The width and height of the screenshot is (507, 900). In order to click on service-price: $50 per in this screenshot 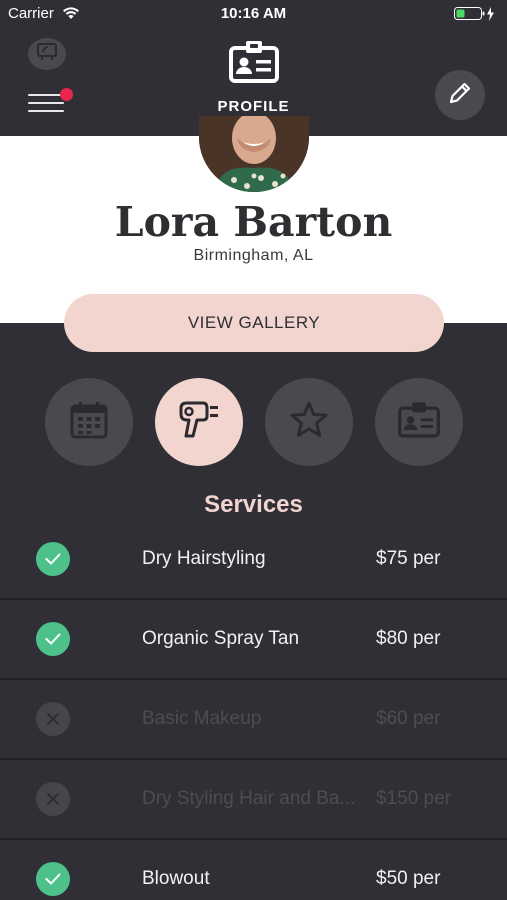, I will do `click(408, 878)`.